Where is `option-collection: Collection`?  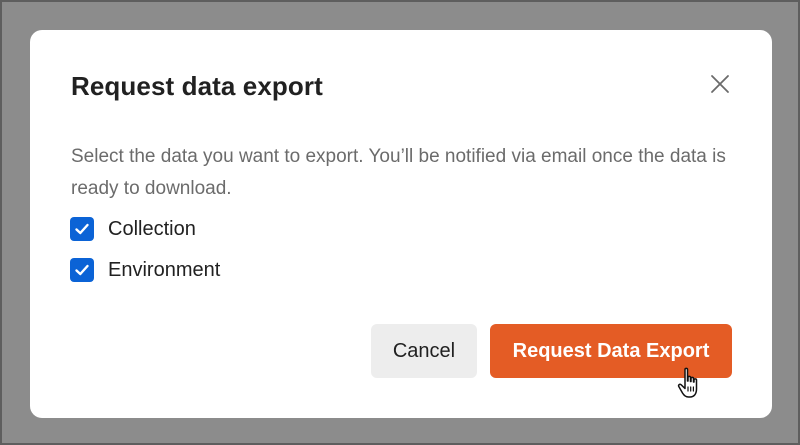
option-collection: Collection is located at coordinates (133, 229).